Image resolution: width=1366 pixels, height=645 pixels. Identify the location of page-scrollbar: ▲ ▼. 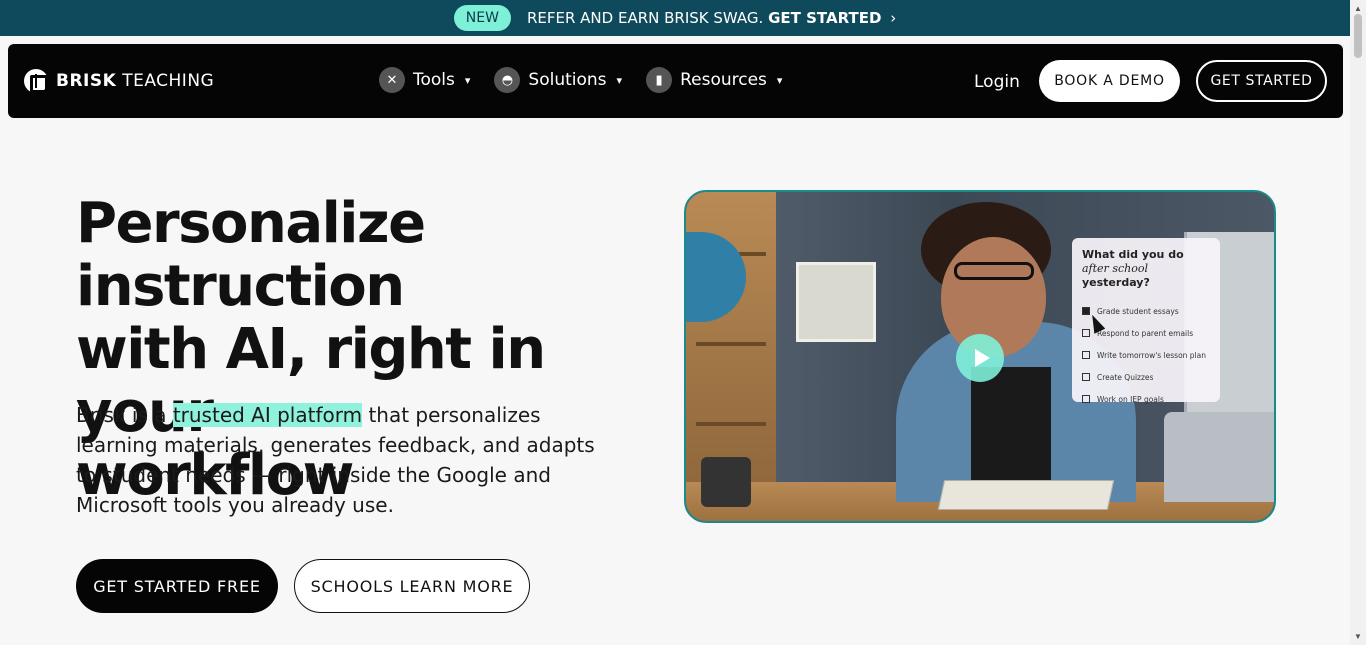
(1358, 322).